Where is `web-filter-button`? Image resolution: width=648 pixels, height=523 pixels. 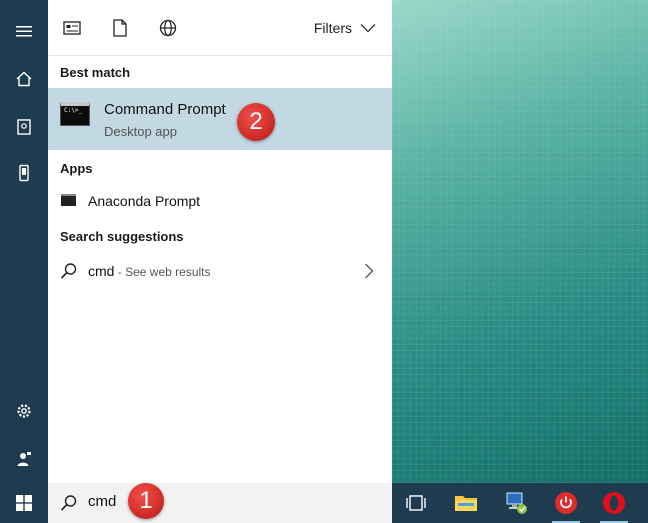
web-filter-button is located at coordinates (168, 28).